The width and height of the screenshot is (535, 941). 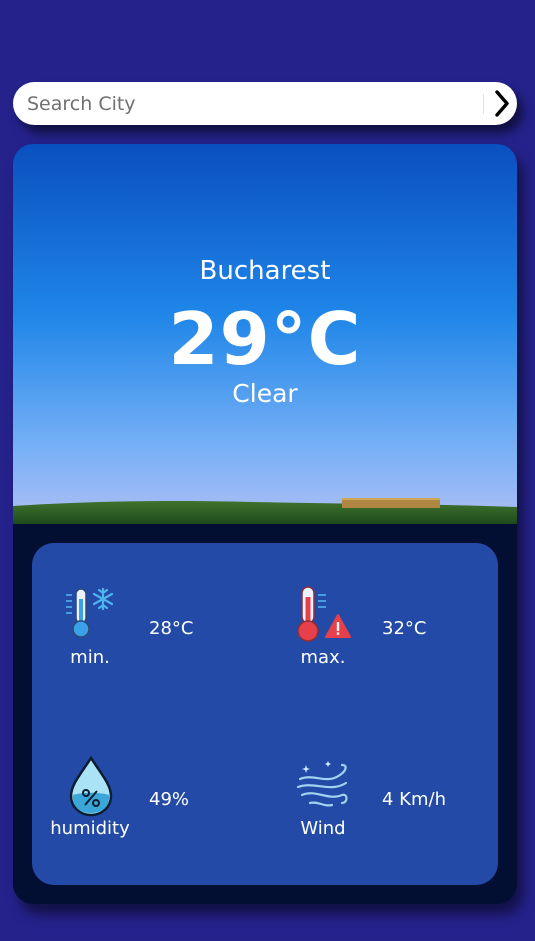 What do you see at coordinates (171, 628) in the screenshot?
I see `min-temp-value: 28°C` at bounding box center [171, 628].